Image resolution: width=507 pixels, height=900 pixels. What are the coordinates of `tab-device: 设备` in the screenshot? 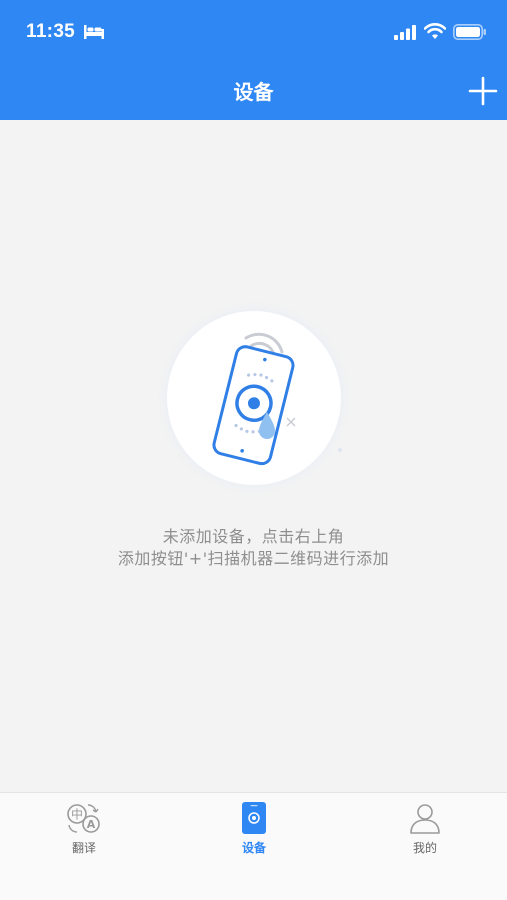 It's located at (254, 828).